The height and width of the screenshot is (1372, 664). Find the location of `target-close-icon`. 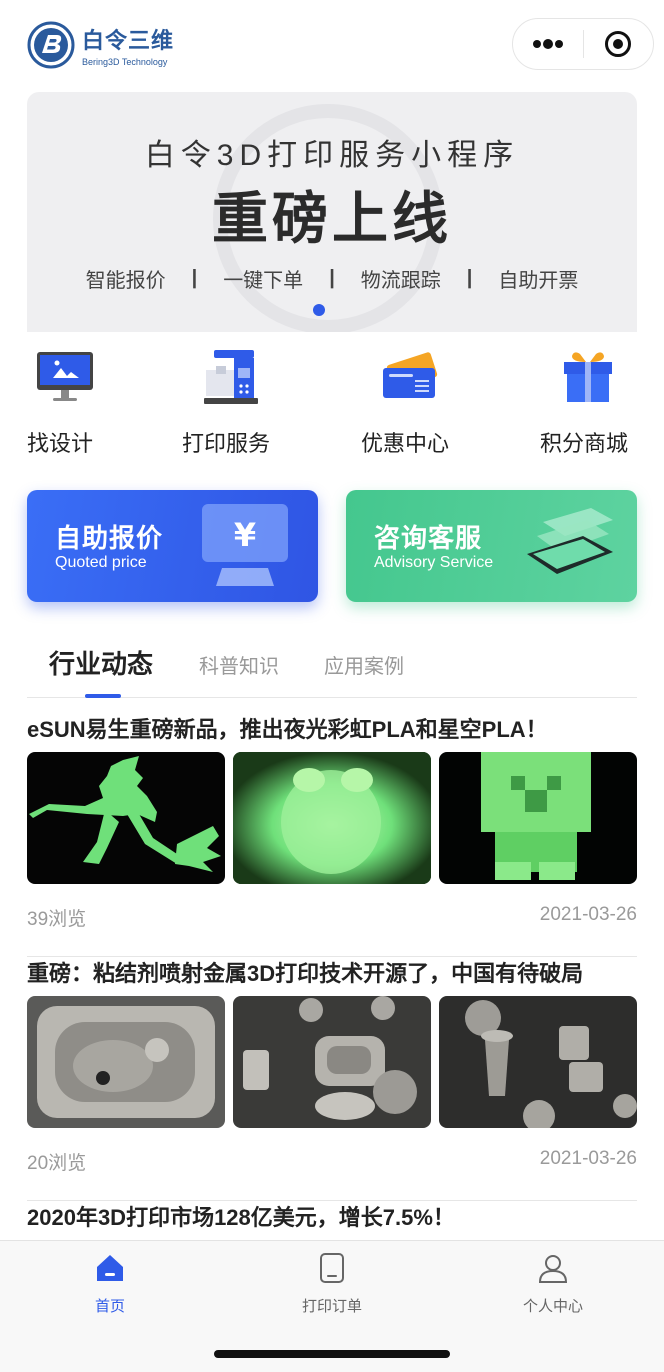

target-close-icon is located at coordinates (618, 44).